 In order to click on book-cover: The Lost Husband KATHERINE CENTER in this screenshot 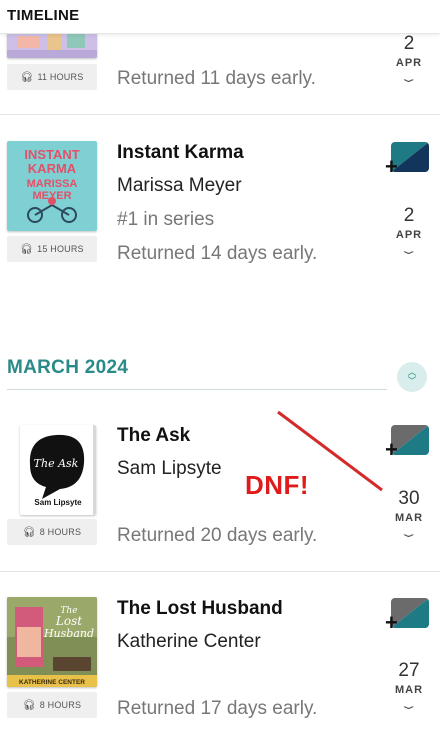, I will do `click(52, 642)`.